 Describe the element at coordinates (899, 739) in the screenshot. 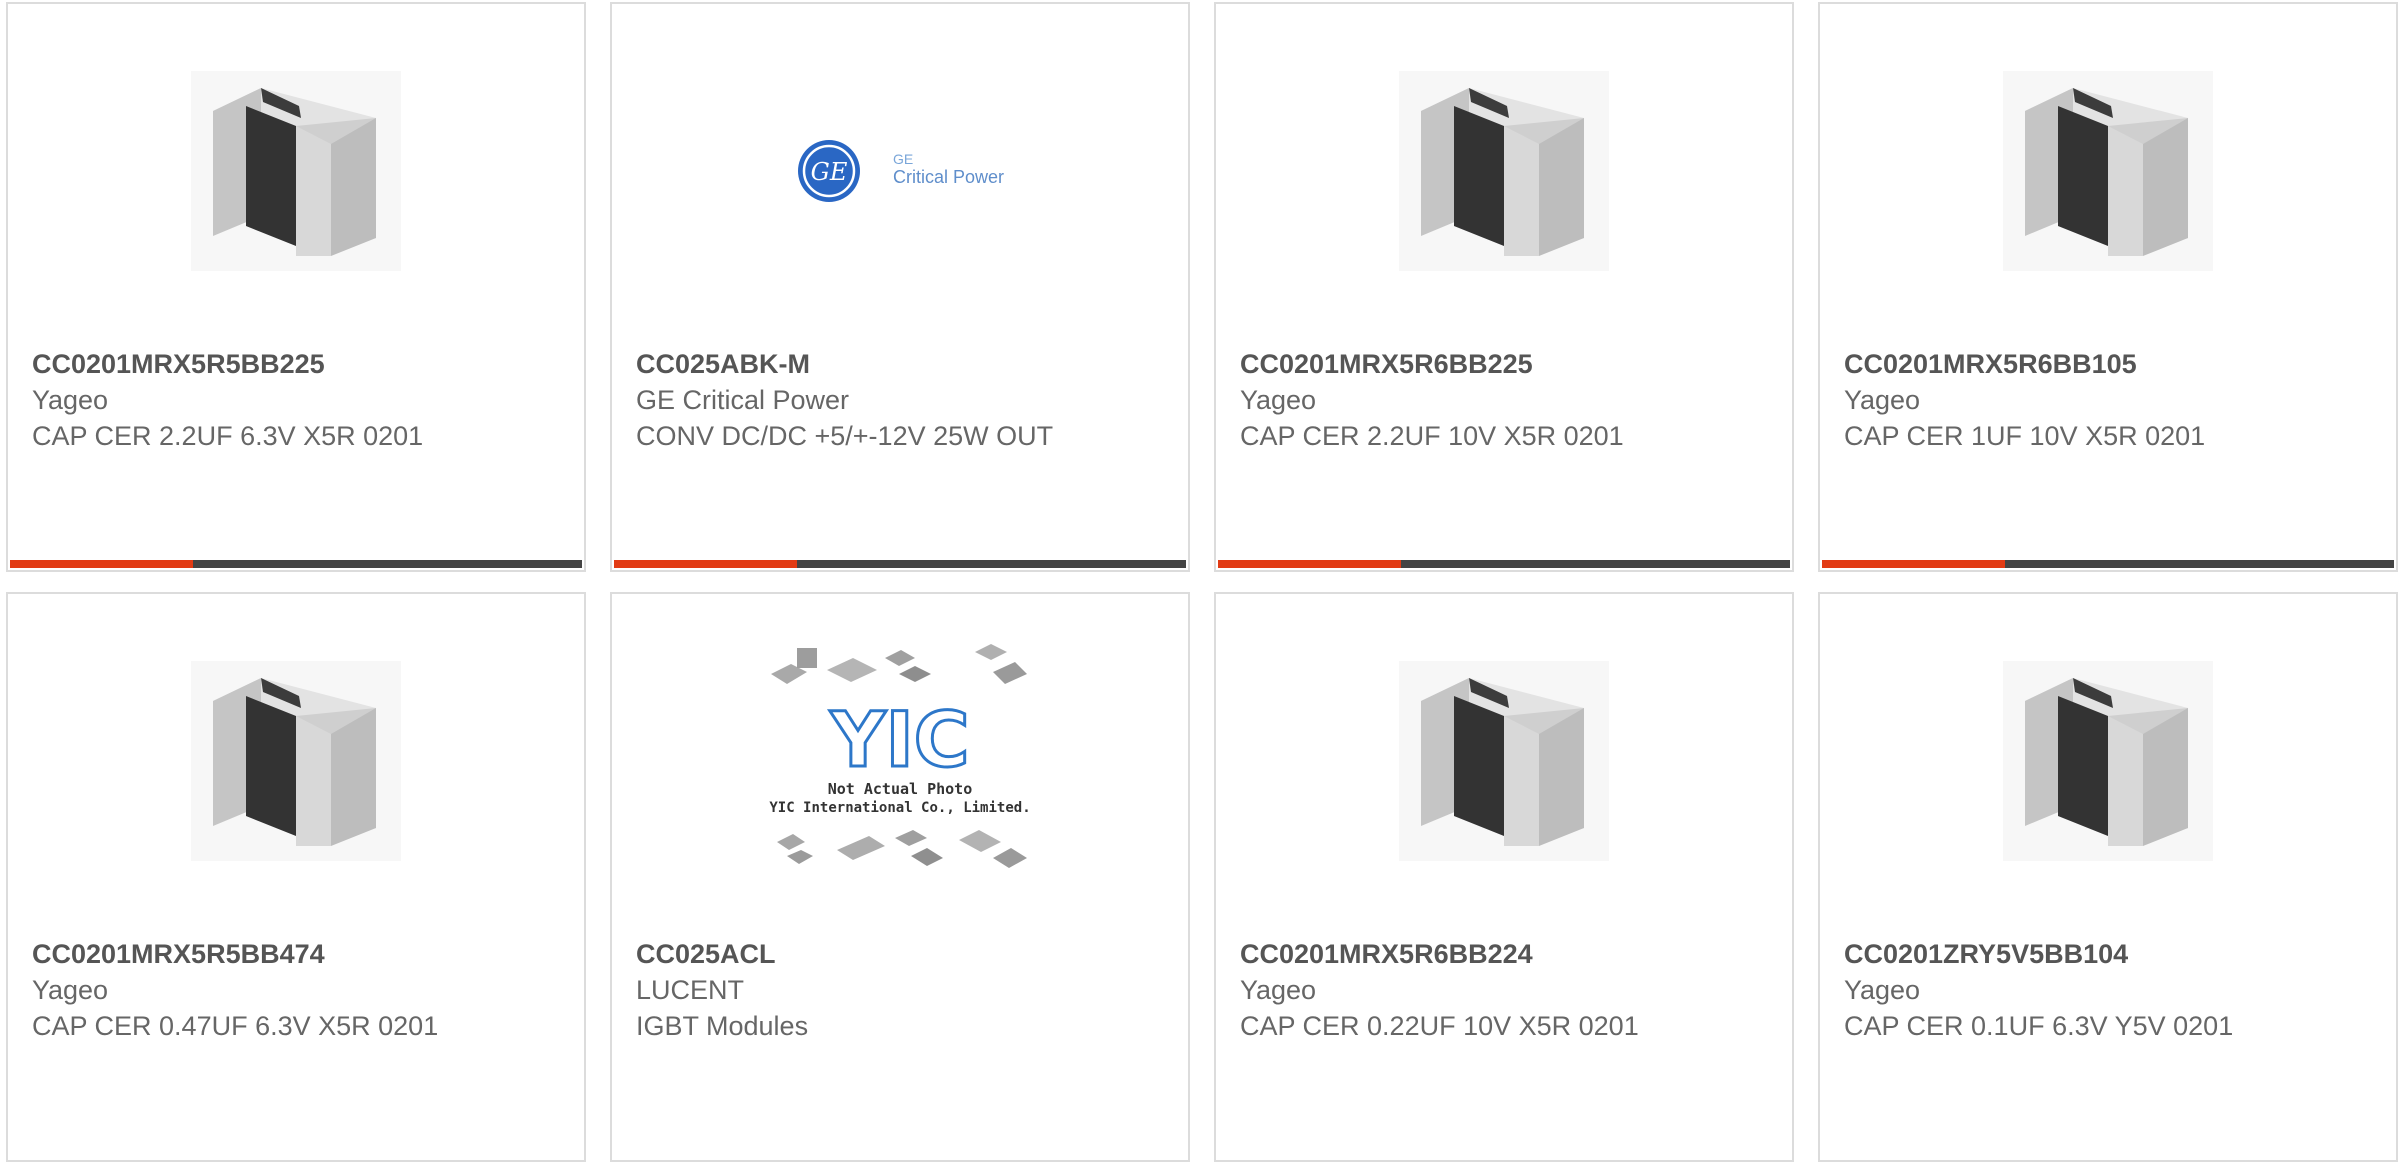

I see `yic-logo: YIC` at that location.